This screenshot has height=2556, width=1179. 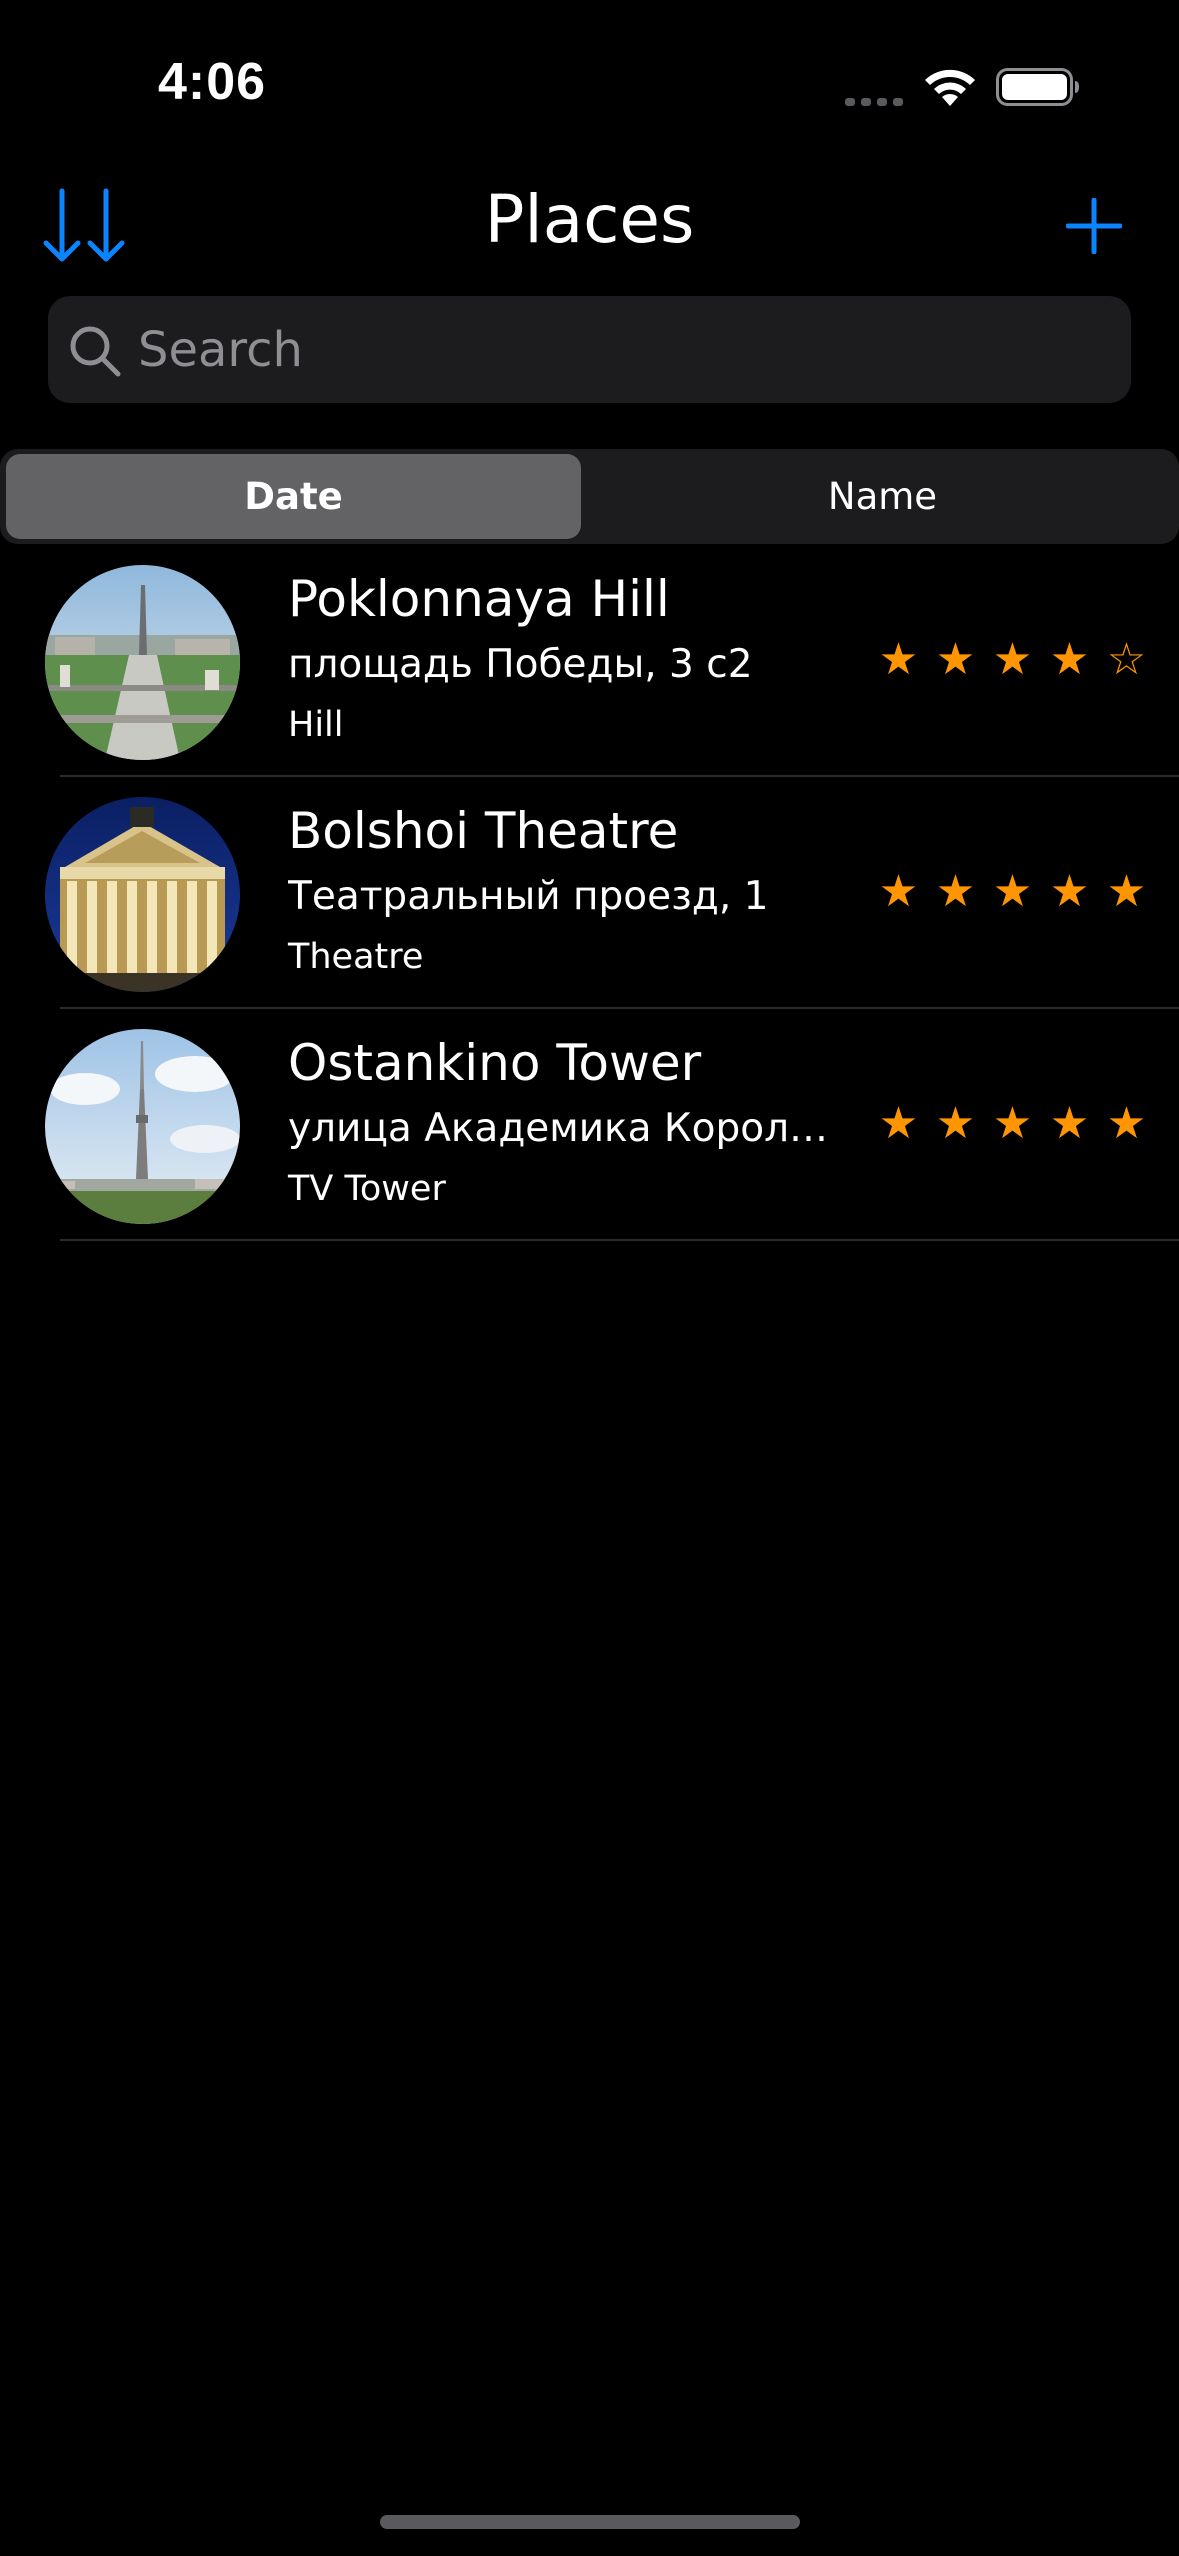 What do you see at coordinates (212, 82) in the screenshot?
I see `status-time: 4:06` at bounding box center [212, 82].